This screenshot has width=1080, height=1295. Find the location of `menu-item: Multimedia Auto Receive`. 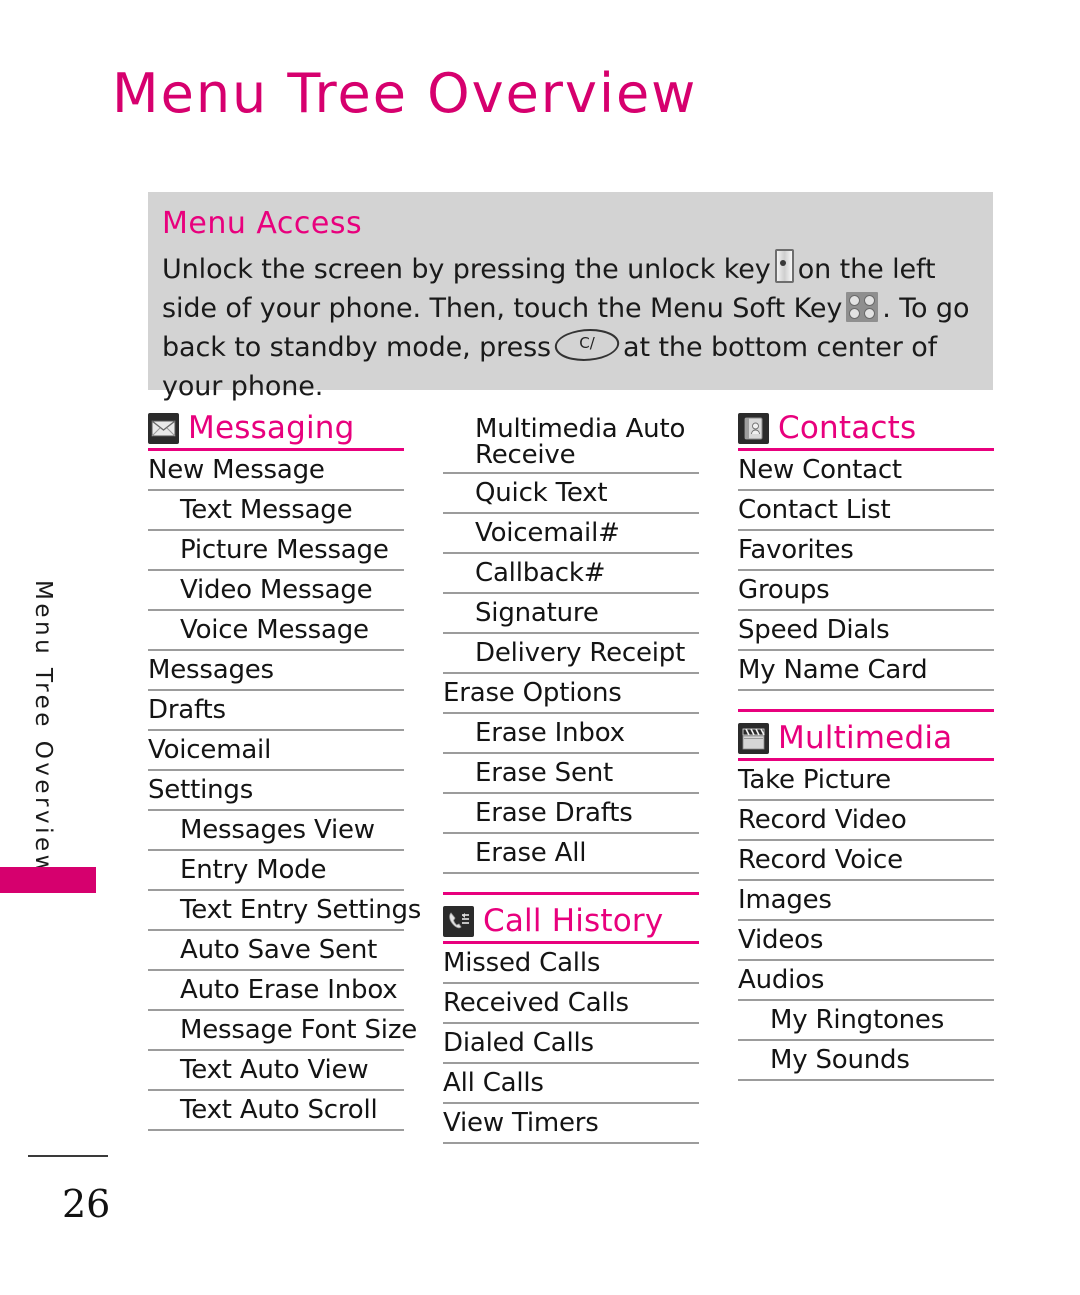

menu-item: Multimedia Auto Receive is located at coordinates (571, 442).